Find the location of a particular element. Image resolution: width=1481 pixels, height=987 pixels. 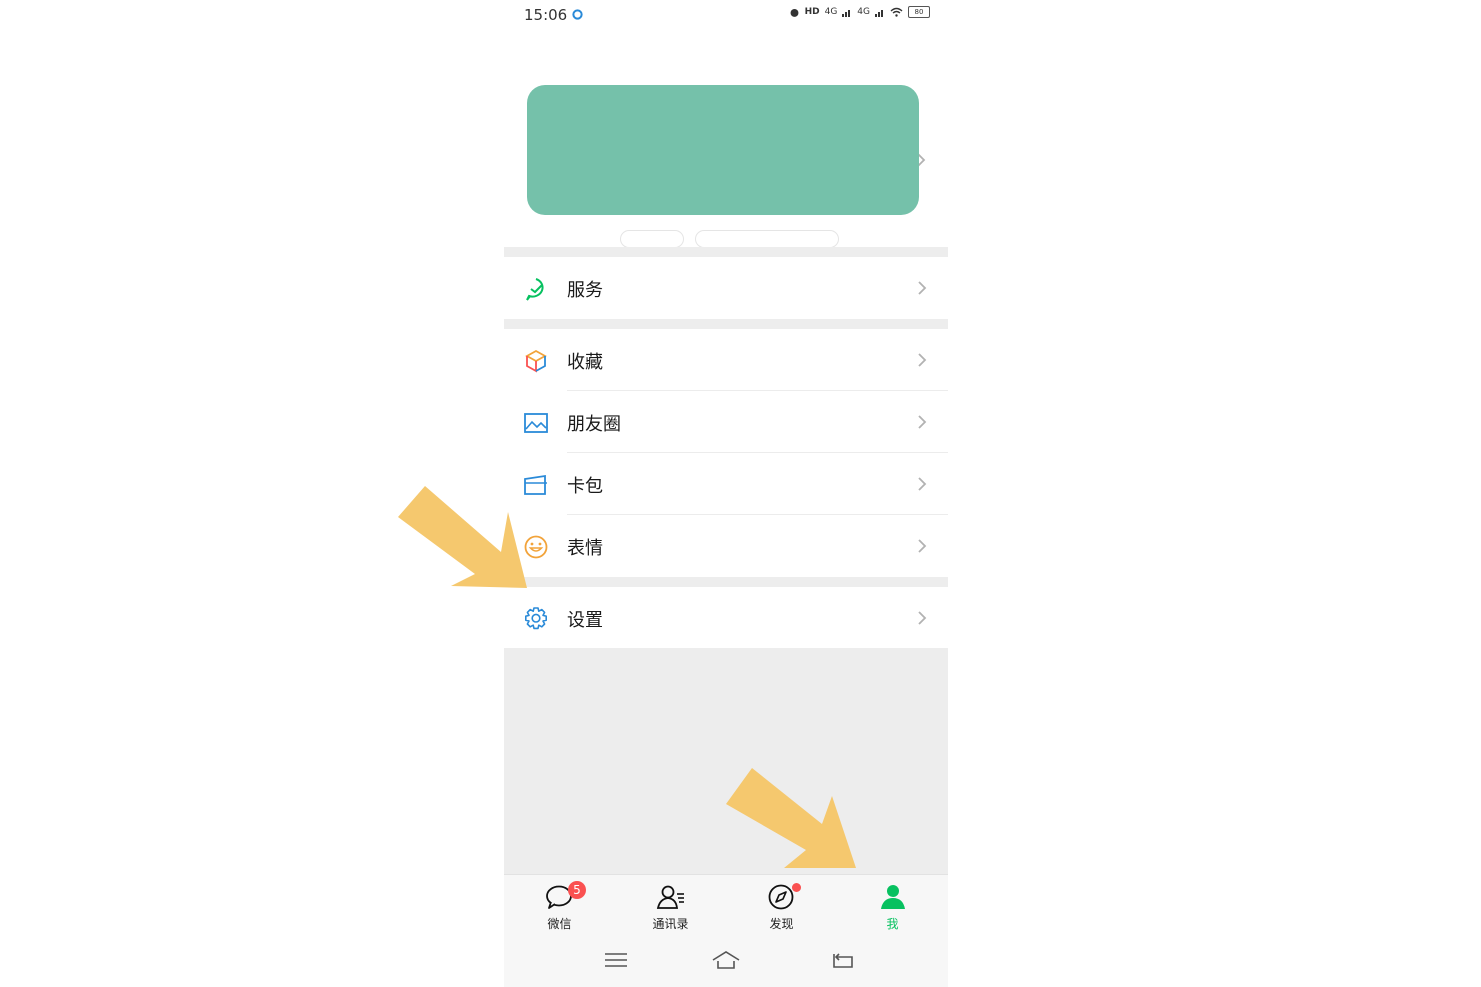

person-icon is located at coordinates (893, 897).